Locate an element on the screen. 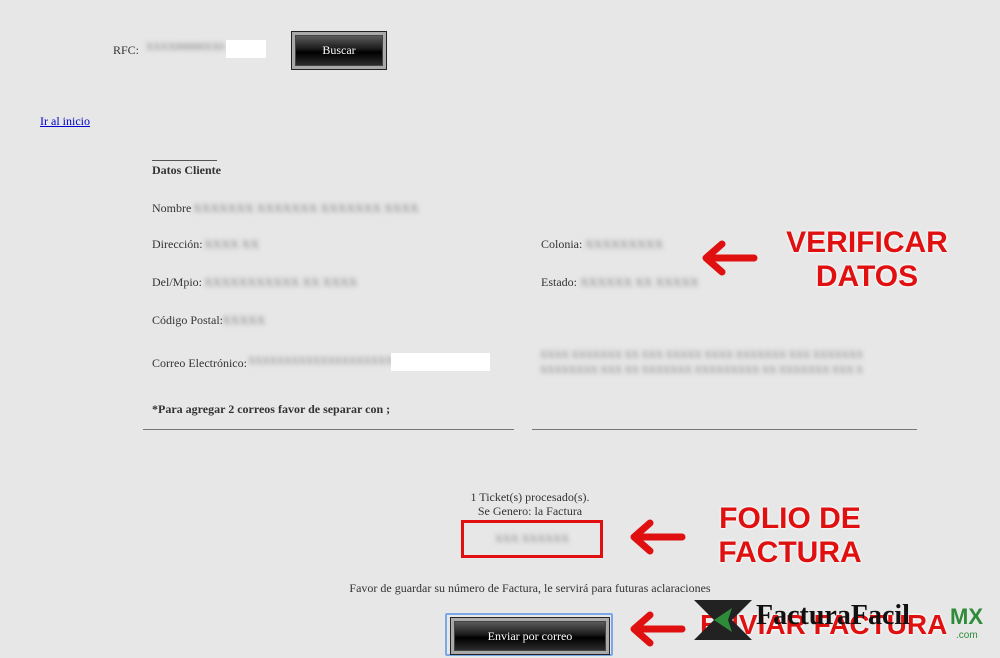  verify-annotation: VERIFICAR DATOS is located at coordinates (867, 260).